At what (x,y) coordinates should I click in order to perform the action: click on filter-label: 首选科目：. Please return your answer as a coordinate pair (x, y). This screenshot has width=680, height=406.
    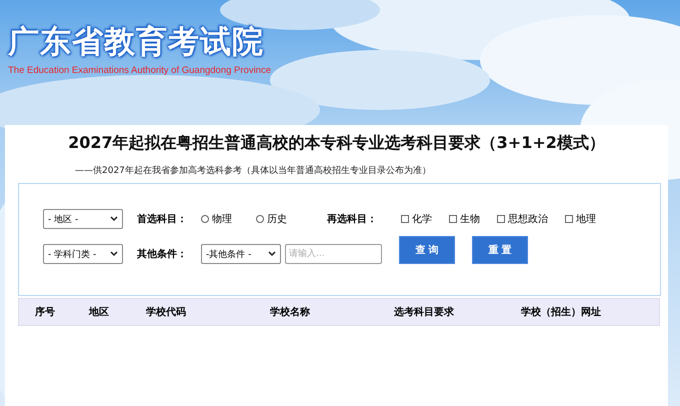
    Looking at the image, I should click on (162, 219).